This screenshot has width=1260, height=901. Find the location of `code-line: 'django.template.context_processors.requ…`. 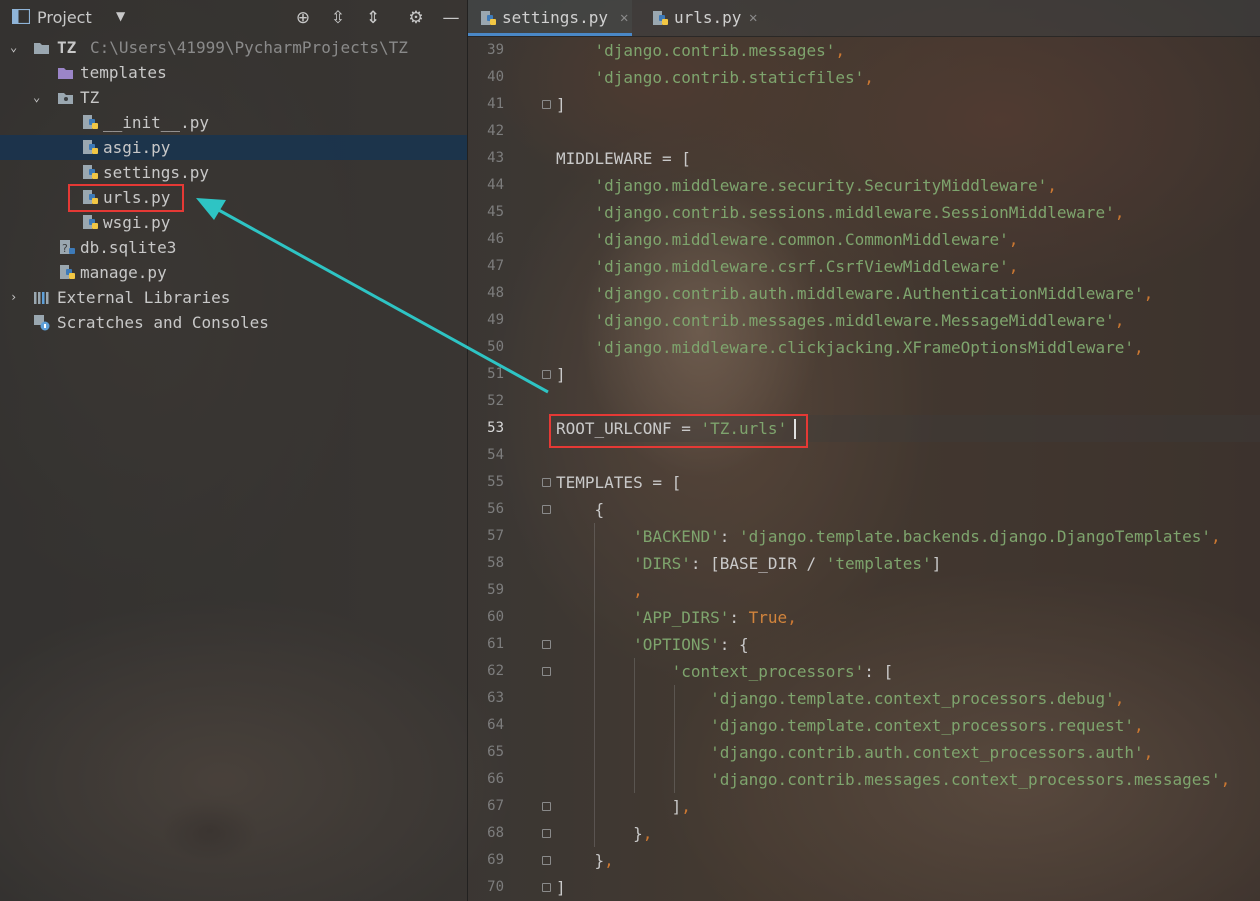

code-line: 'django.template.context_processors.requ… is located at coordinates (908, 725).